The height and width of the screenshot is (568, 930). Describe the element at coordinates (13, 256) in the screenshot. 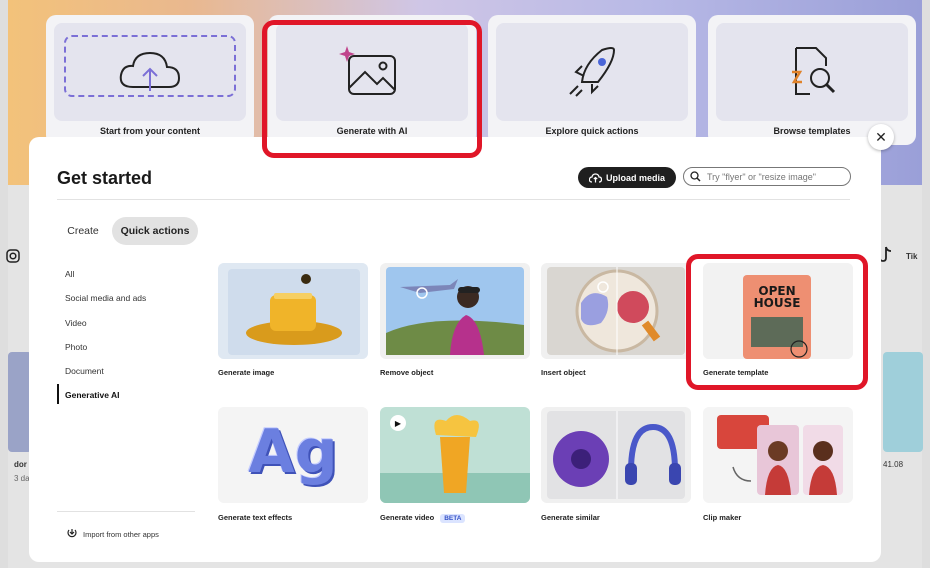

I see `instagram-icon` at that location.